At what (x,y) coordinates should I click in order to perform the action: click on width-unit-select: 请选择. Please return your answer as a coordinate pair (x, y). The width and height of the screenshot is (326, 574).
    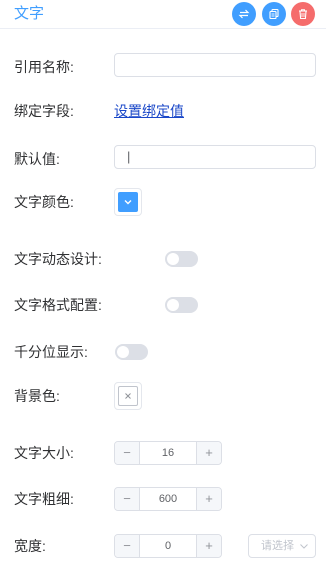
    Looking at the image, I should click on (282, 546).